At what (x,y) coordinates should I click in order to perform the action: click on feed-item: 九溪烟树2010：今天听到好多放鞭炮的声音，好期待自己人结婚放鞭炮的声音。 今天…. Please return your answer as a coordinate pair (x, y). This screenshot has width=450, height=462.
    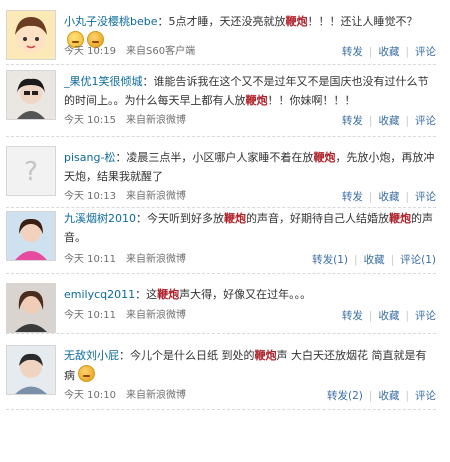
    Looking at the image, I should click on (225, 240).